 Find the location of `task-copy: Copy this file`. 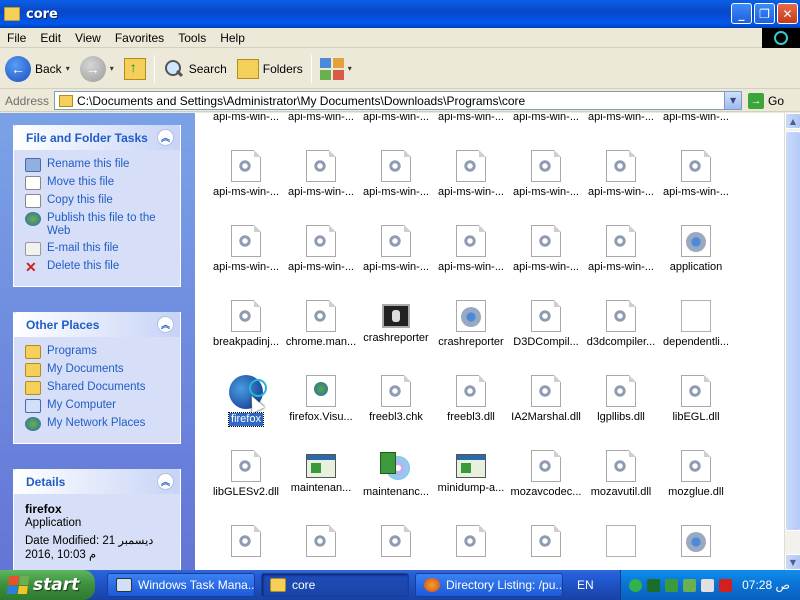

task-copy: Copy this file is located at coordinates (99, 201).